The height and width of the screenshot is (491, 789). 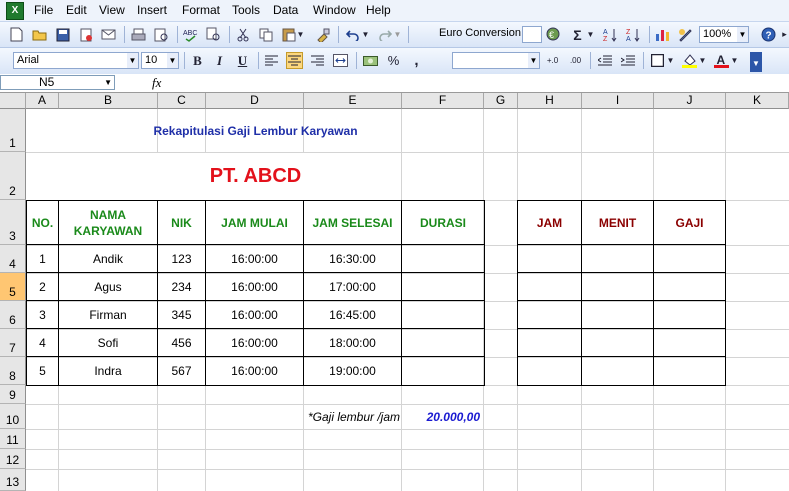 What do you see at coordinates (443, 101) in the screenshot?
I see `column-header-f: F` at bounding box center [443, 101].